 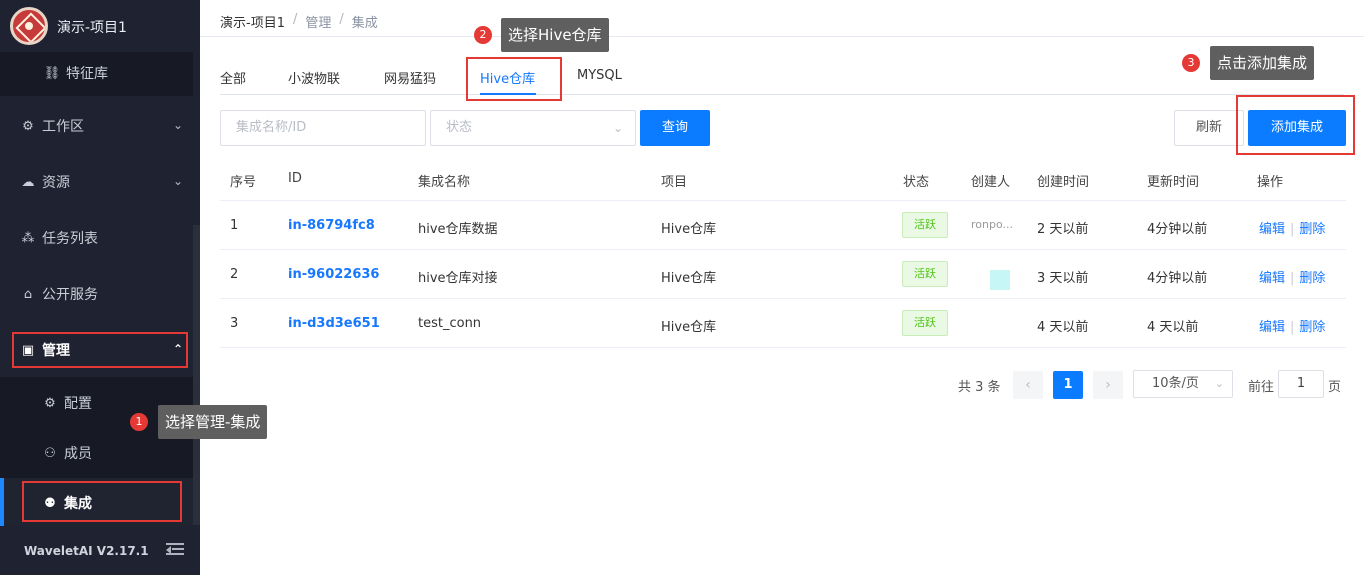 What do you see at coordinates (295, 178) in the screenshot?
I see `column-header-id: ID` at bounding box center [295, 178].